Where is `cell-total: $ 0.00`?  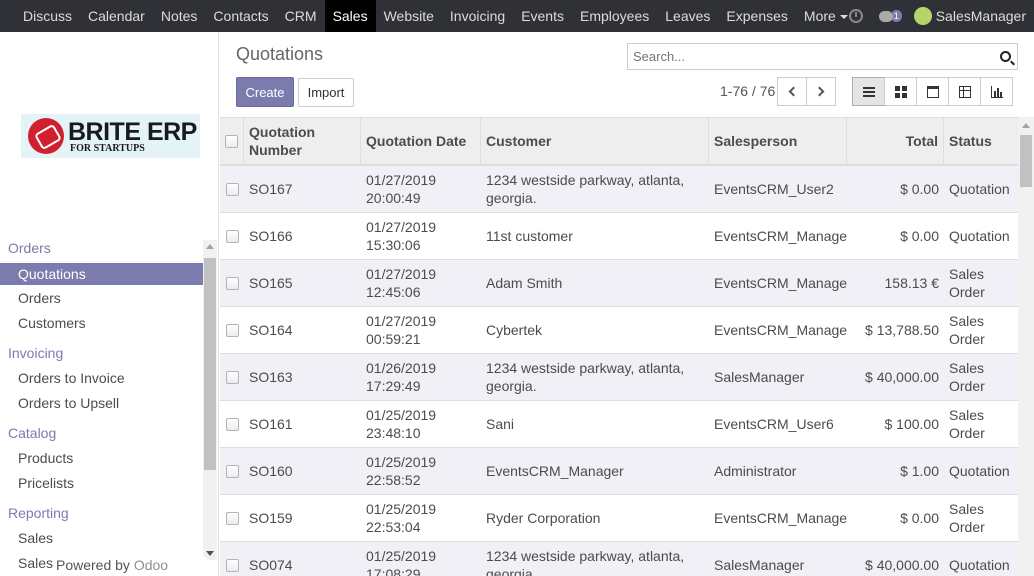 cell-total: $ 0.00 is located at coordinates (919, 189).